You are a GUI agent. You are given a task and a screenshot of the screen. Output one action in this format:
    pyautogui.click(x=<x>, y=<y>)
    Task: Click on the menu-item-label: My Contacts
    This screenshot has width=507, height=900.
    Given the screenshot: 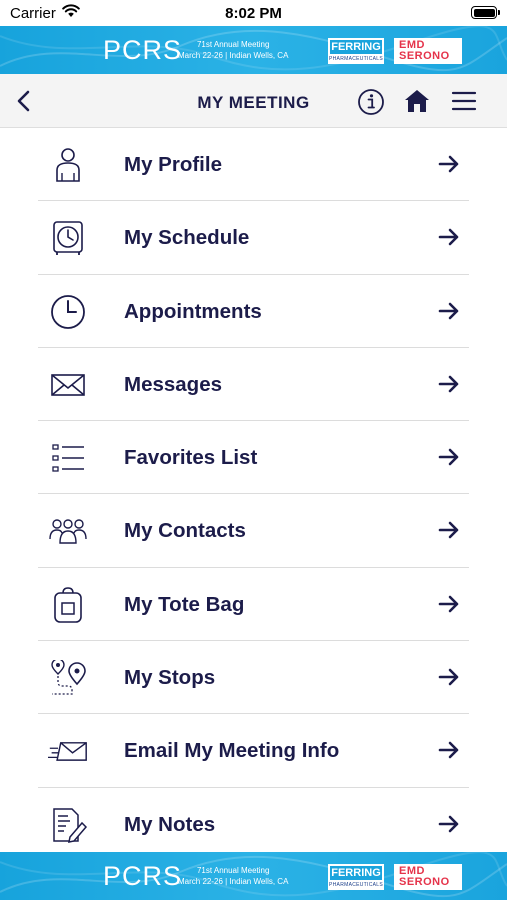 What is the action you would take?
    pyautogui.click(x=185, y=531)
    